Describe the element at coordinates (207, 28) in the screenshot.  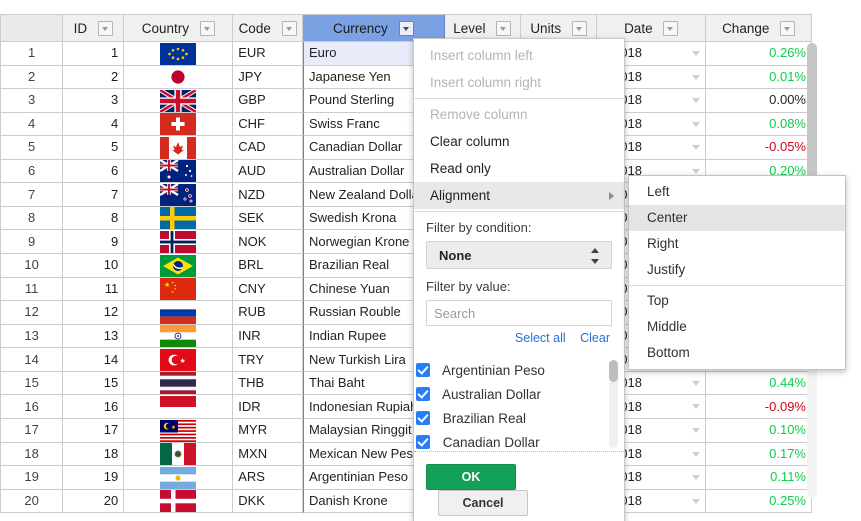
I see `filter-icon-country` at that location.